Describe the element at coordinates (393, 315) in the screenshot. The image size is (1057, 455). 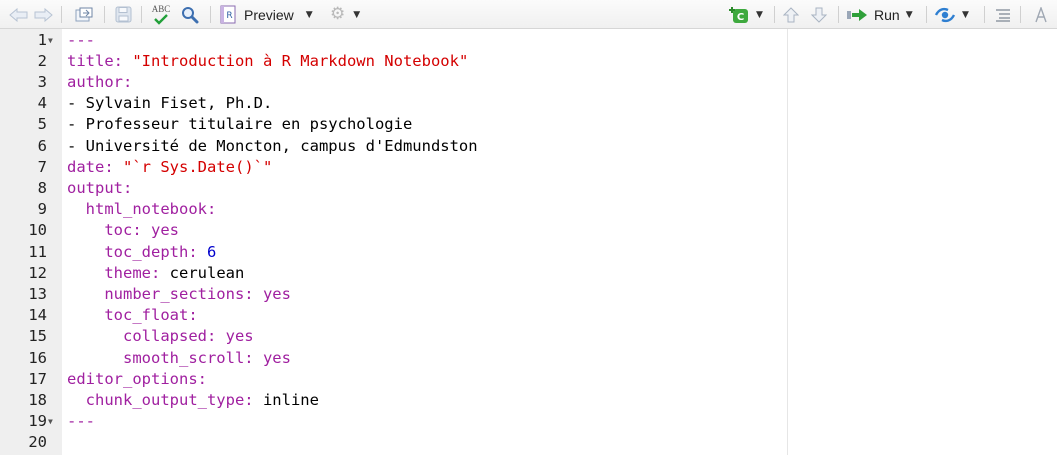
I see `code-line: 14 toc_float:` at that location.